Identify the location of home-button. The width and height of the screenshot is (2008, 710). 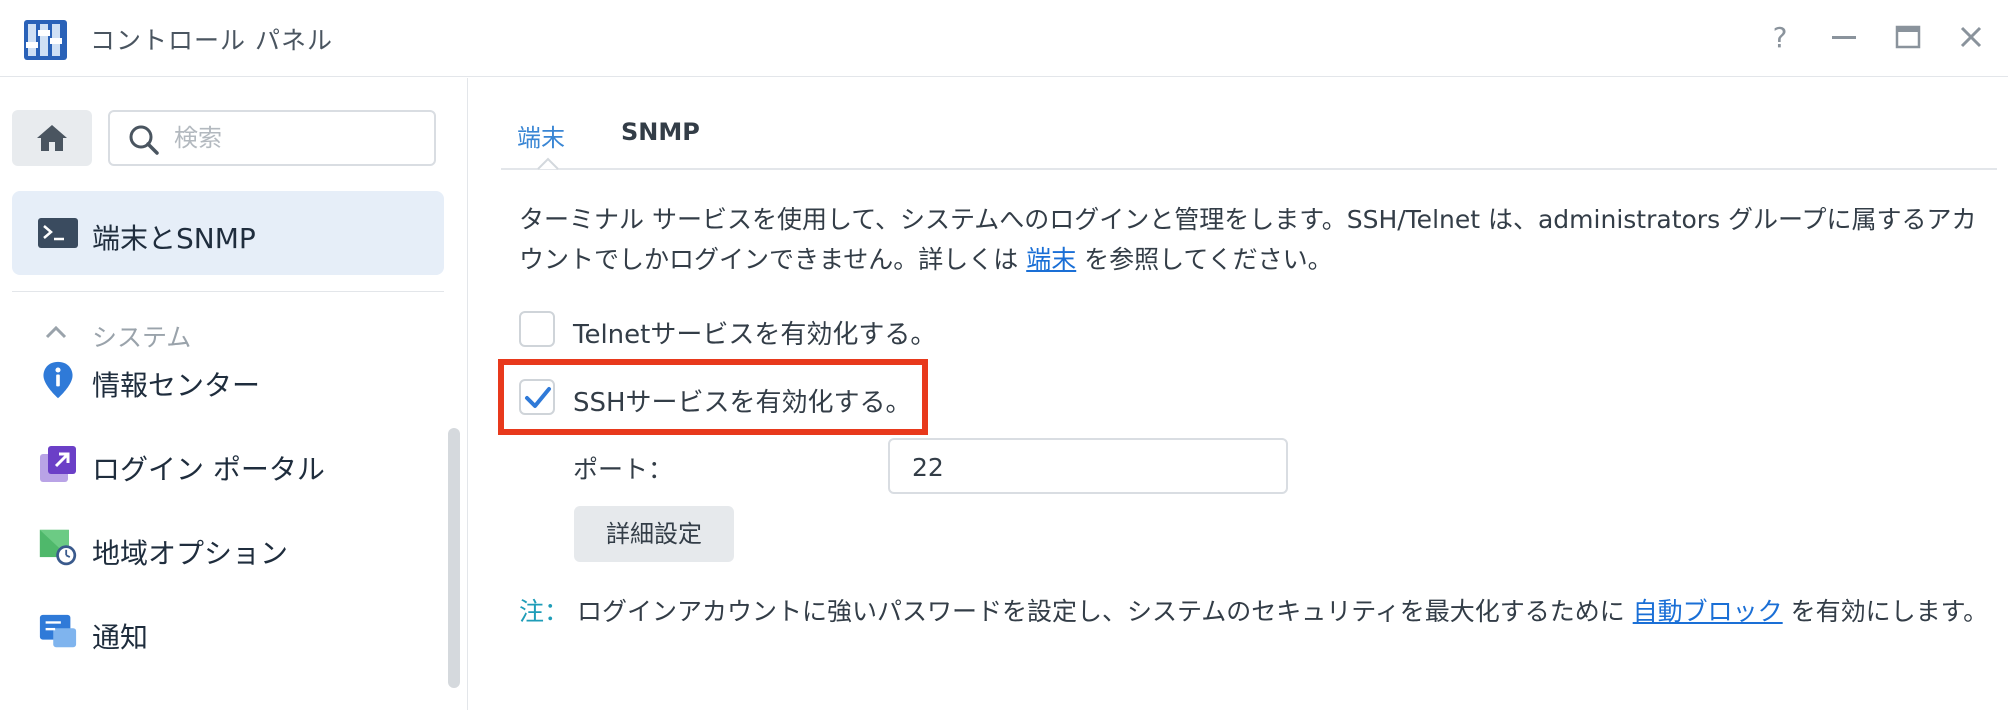
(52, 138).